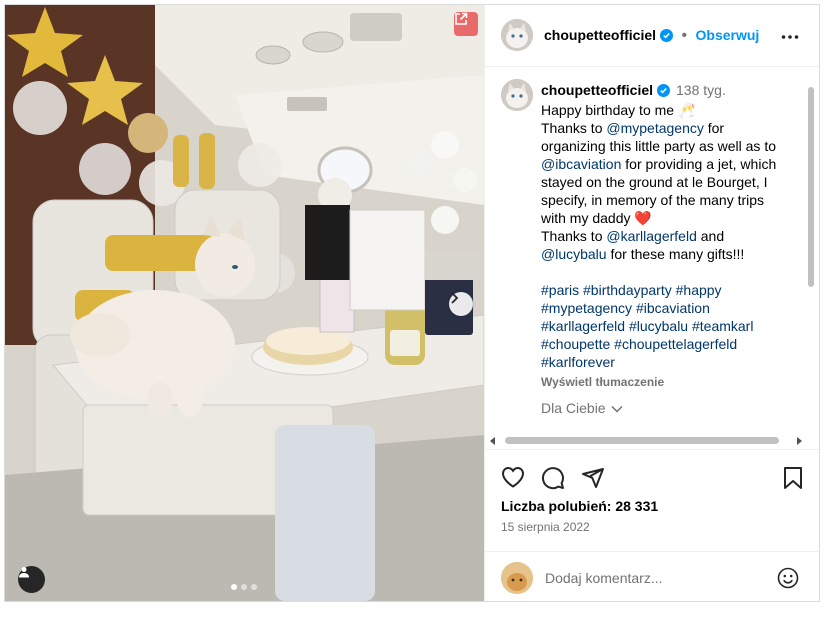 The width and height of the screenshot is (835, 624). What do you see at coordinates (493, 441) in the screenshot?
I see `scroll-left-icon` at bounding box center [493, 441].